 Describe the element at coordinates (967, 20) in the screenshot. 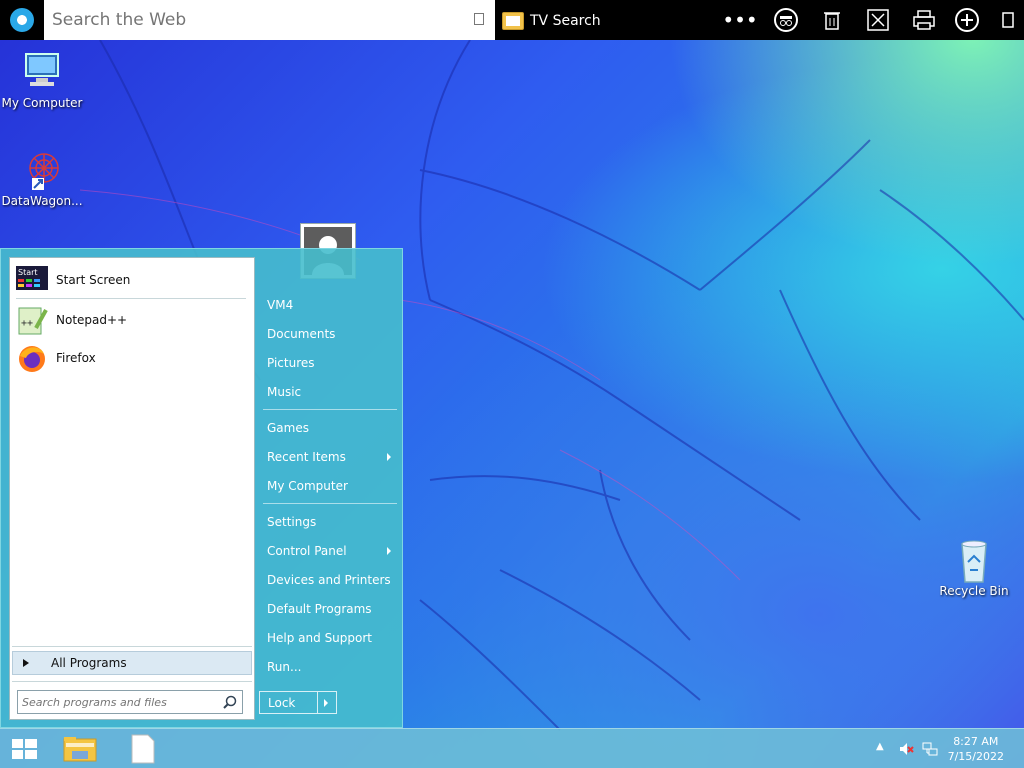

I see `plus-icon` at that location.